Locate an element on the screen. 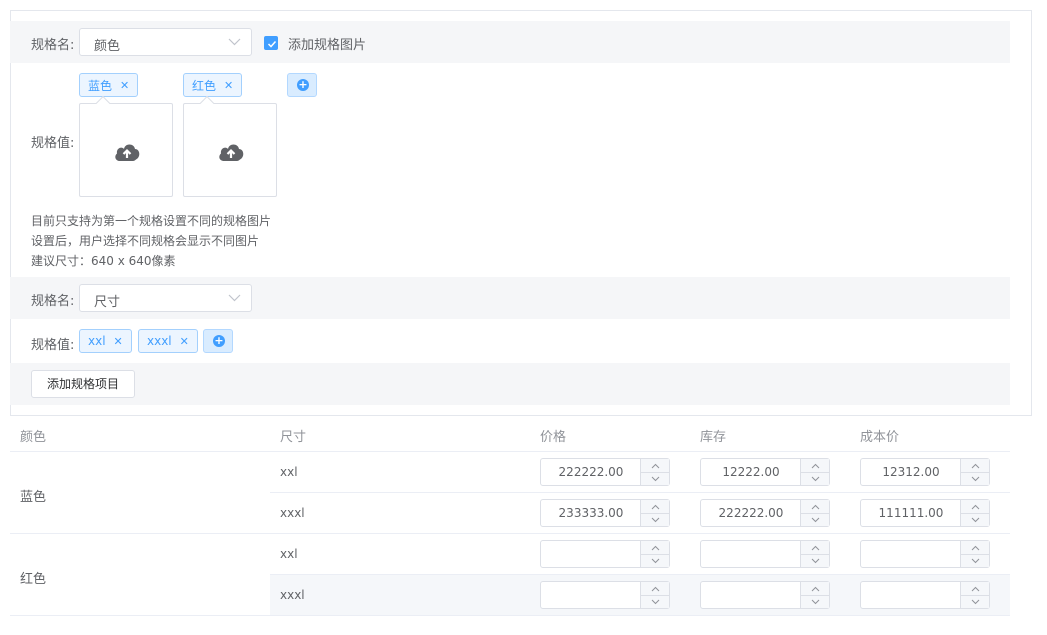  spec1-add-value-button: + is located at coordinates (302, 85).